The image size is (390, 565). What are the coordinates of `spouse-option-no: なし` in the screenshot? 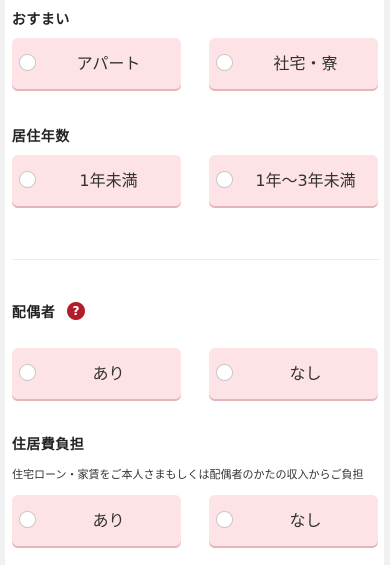 It's located at (293, 373).